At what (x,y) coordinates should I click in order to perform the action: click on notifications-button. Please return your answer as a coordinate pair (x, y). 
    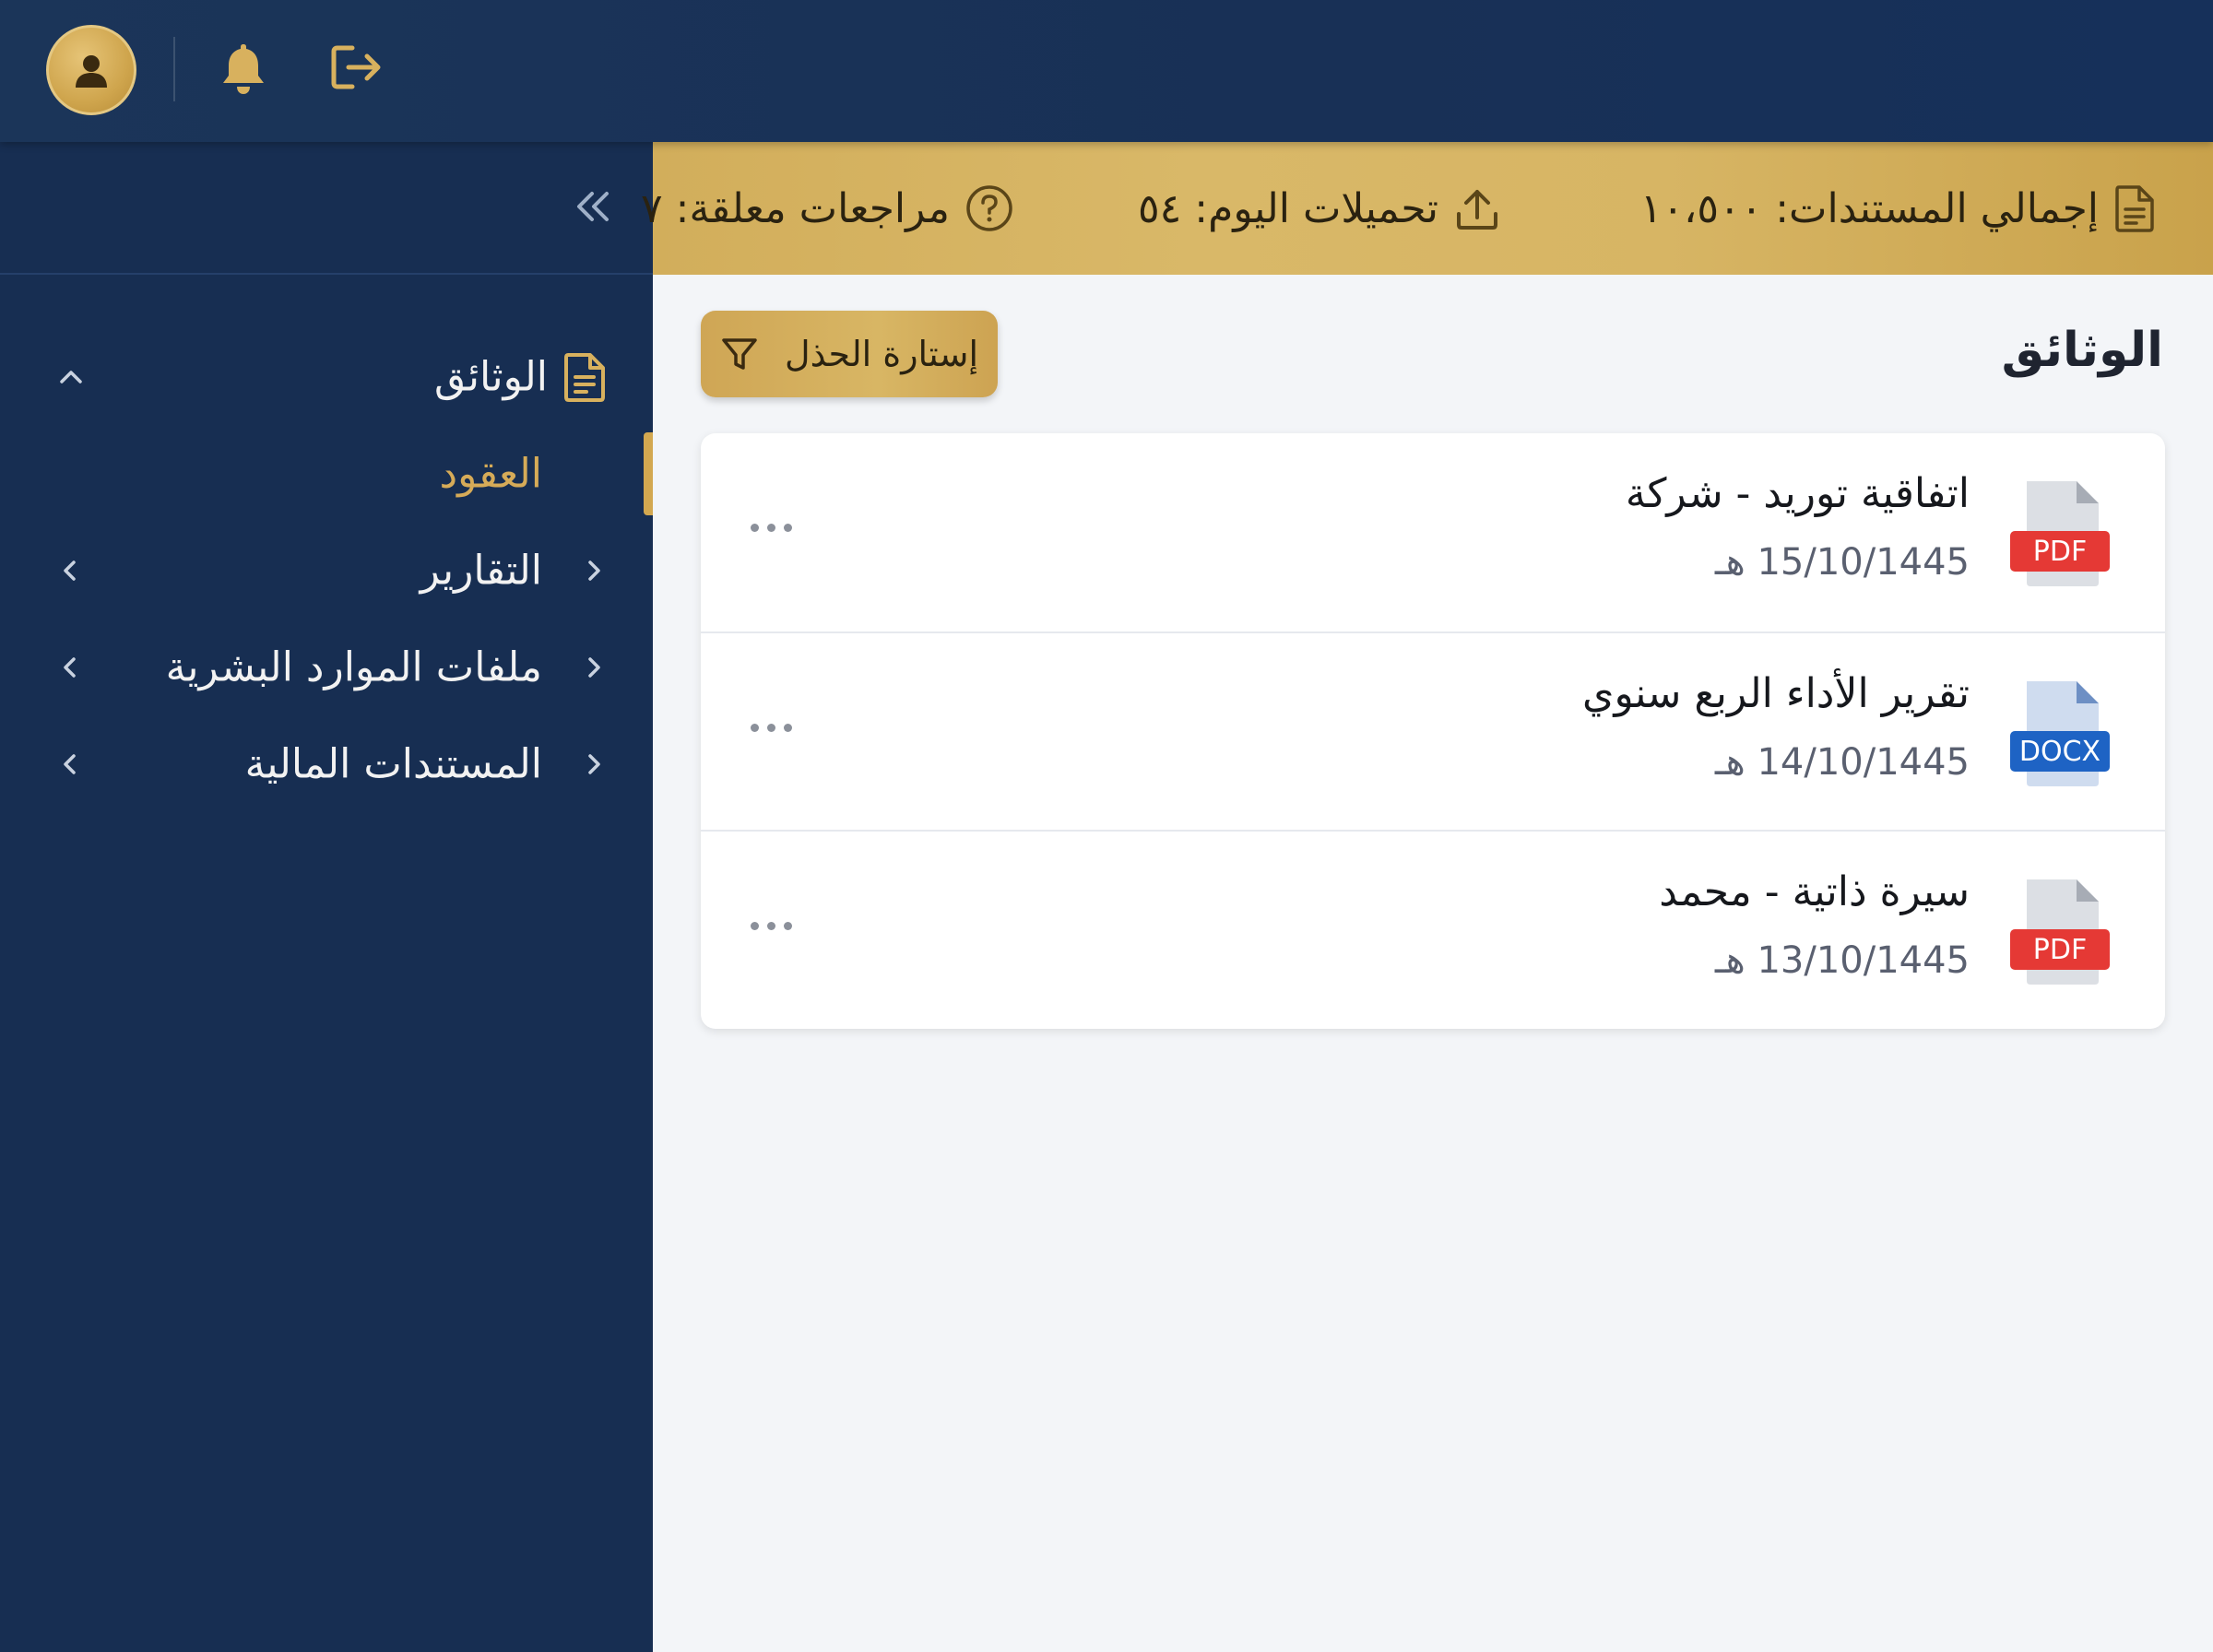
    Looking at the image, I should click on (243, 68).